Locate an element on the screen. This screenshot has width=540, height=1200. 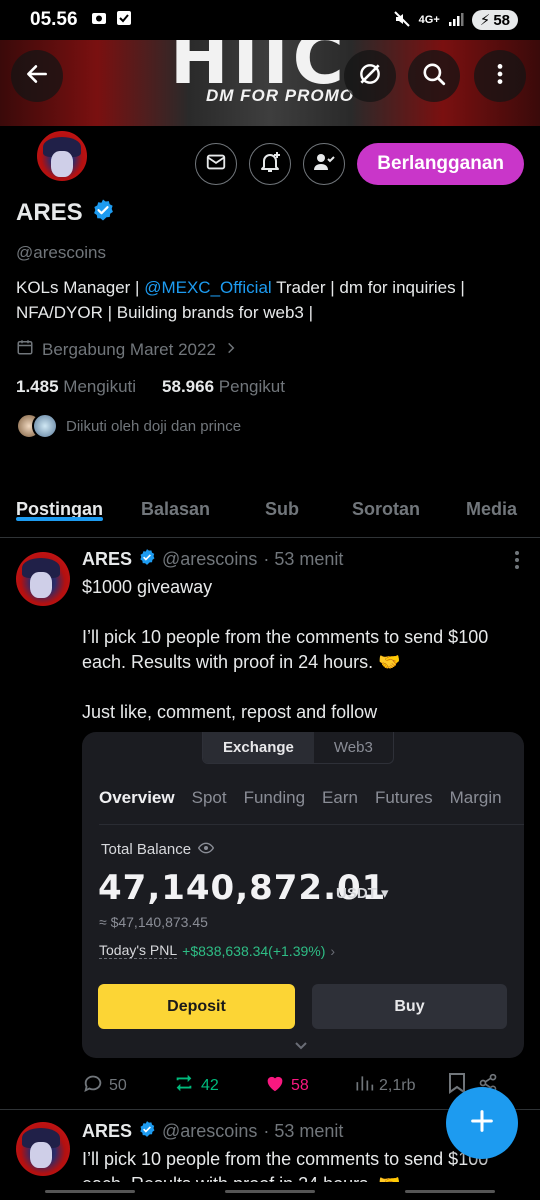
compose-post-button is located at coordinates (482, 1123).